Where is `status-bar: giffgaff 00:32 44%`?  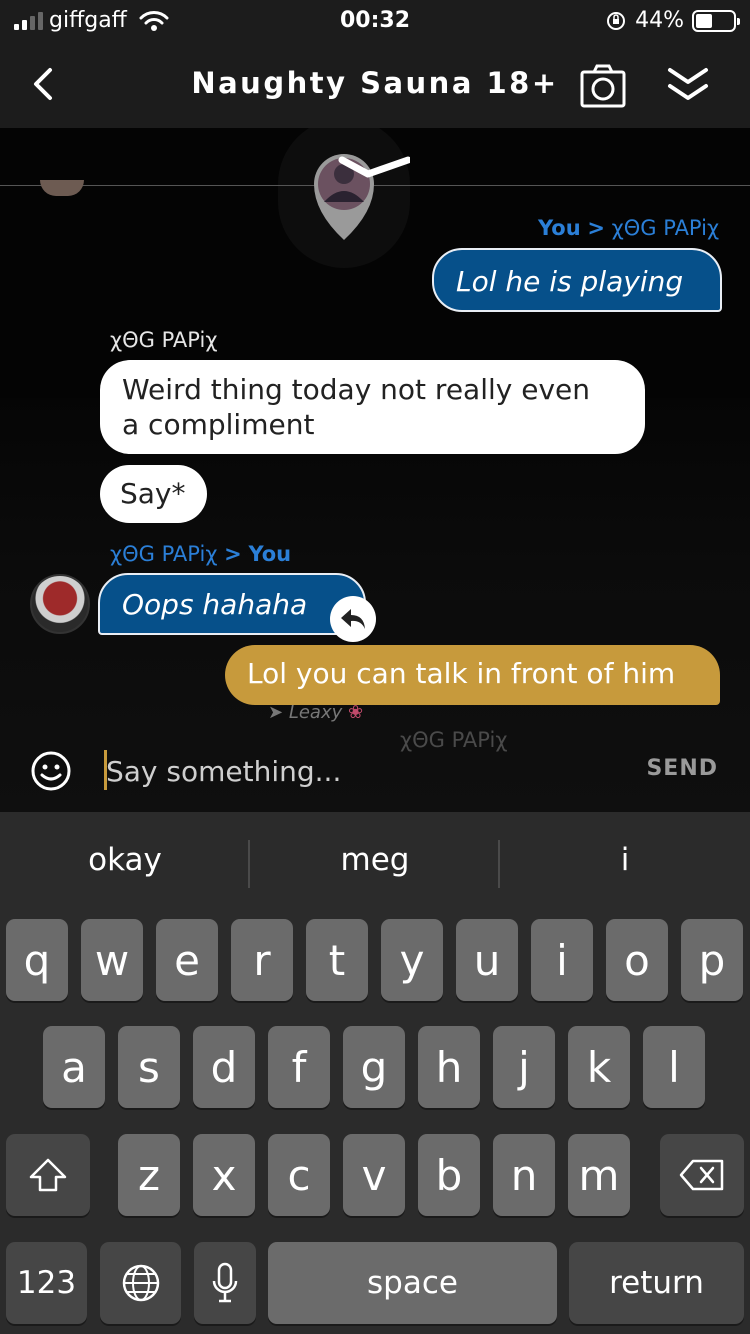 status-bar: giffgaff 00:32 44% is located at coordinates (375, 22).